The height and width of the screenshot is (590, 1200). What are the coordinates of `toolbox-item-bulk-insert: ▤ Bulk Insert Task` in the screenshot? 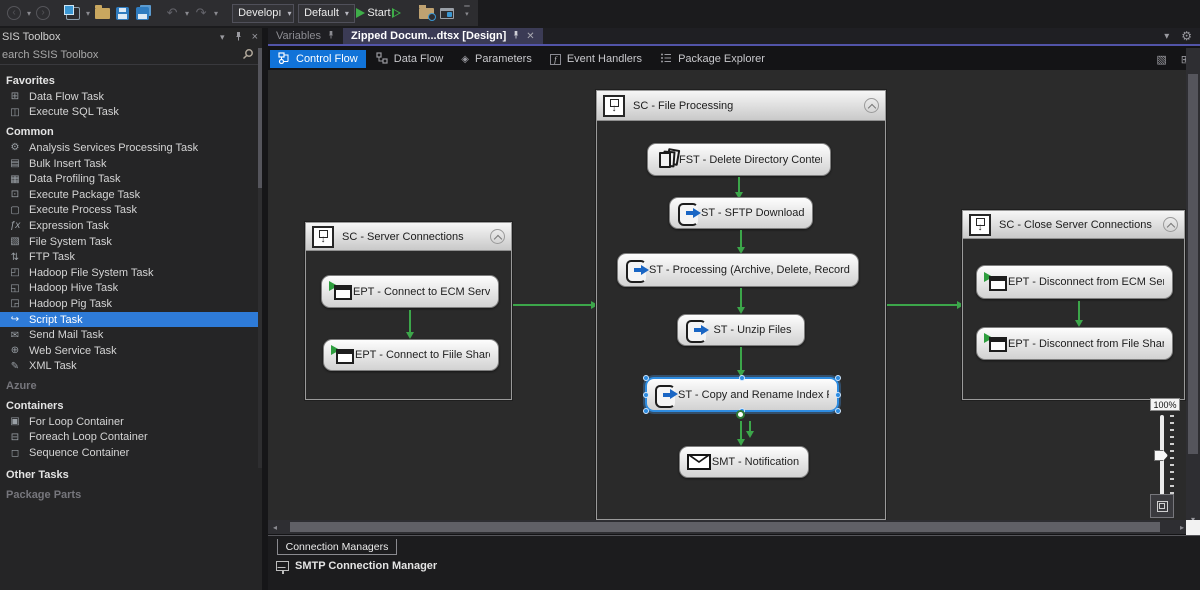 It's located at (131, 164).